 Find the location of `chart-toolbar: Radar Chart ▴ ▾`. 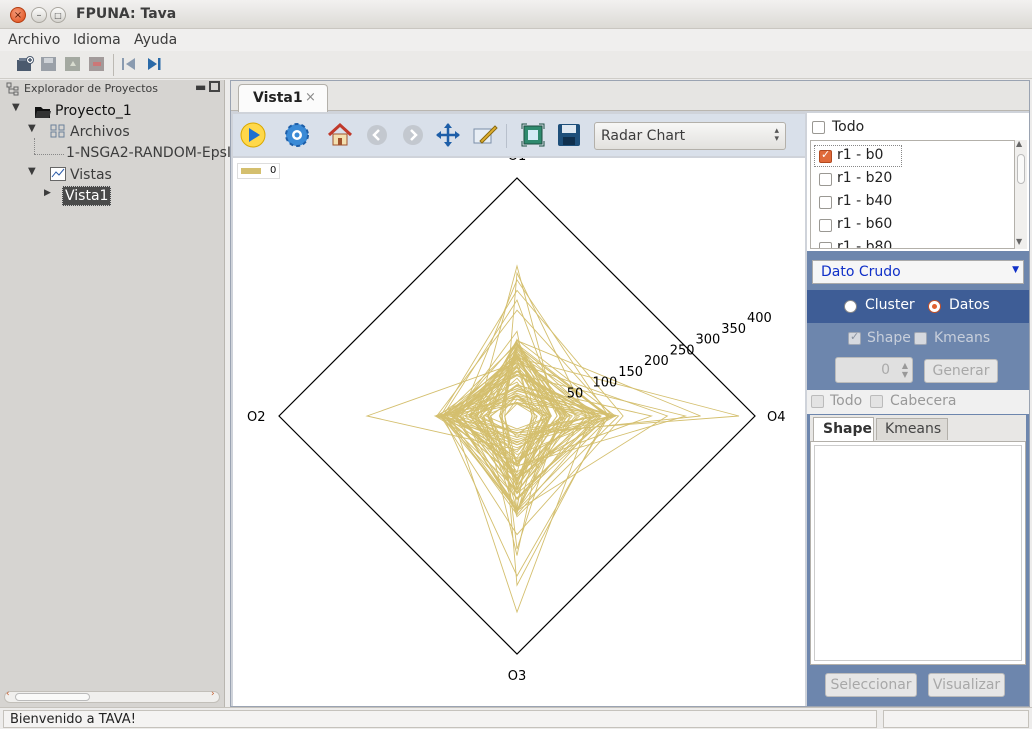

chart-toolbar: Radar Chart ▴ ▾ is located at coordinates (519, 135).